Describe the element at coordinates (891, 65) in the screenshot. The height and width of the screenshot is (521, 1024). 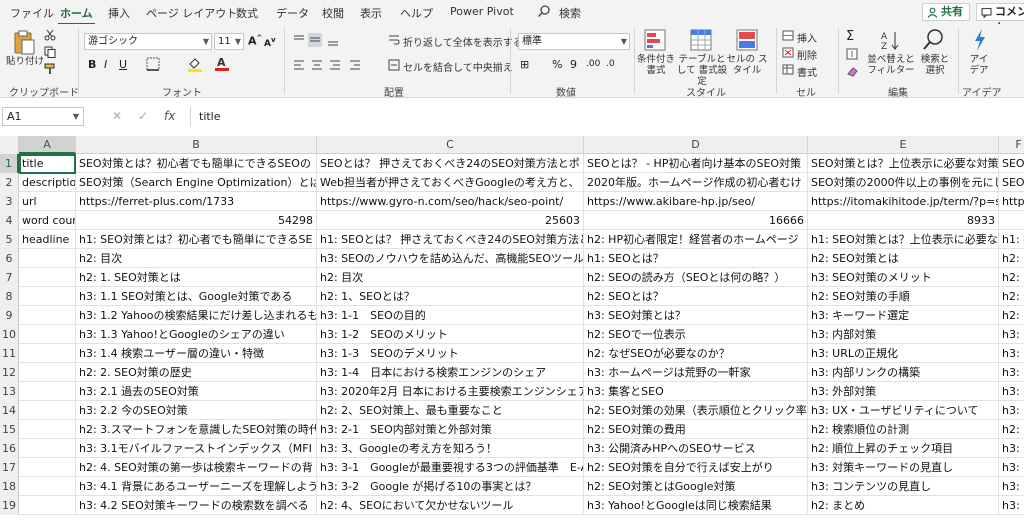
I see `sort-filter-button: 並べ替えと フィルター` at that location.